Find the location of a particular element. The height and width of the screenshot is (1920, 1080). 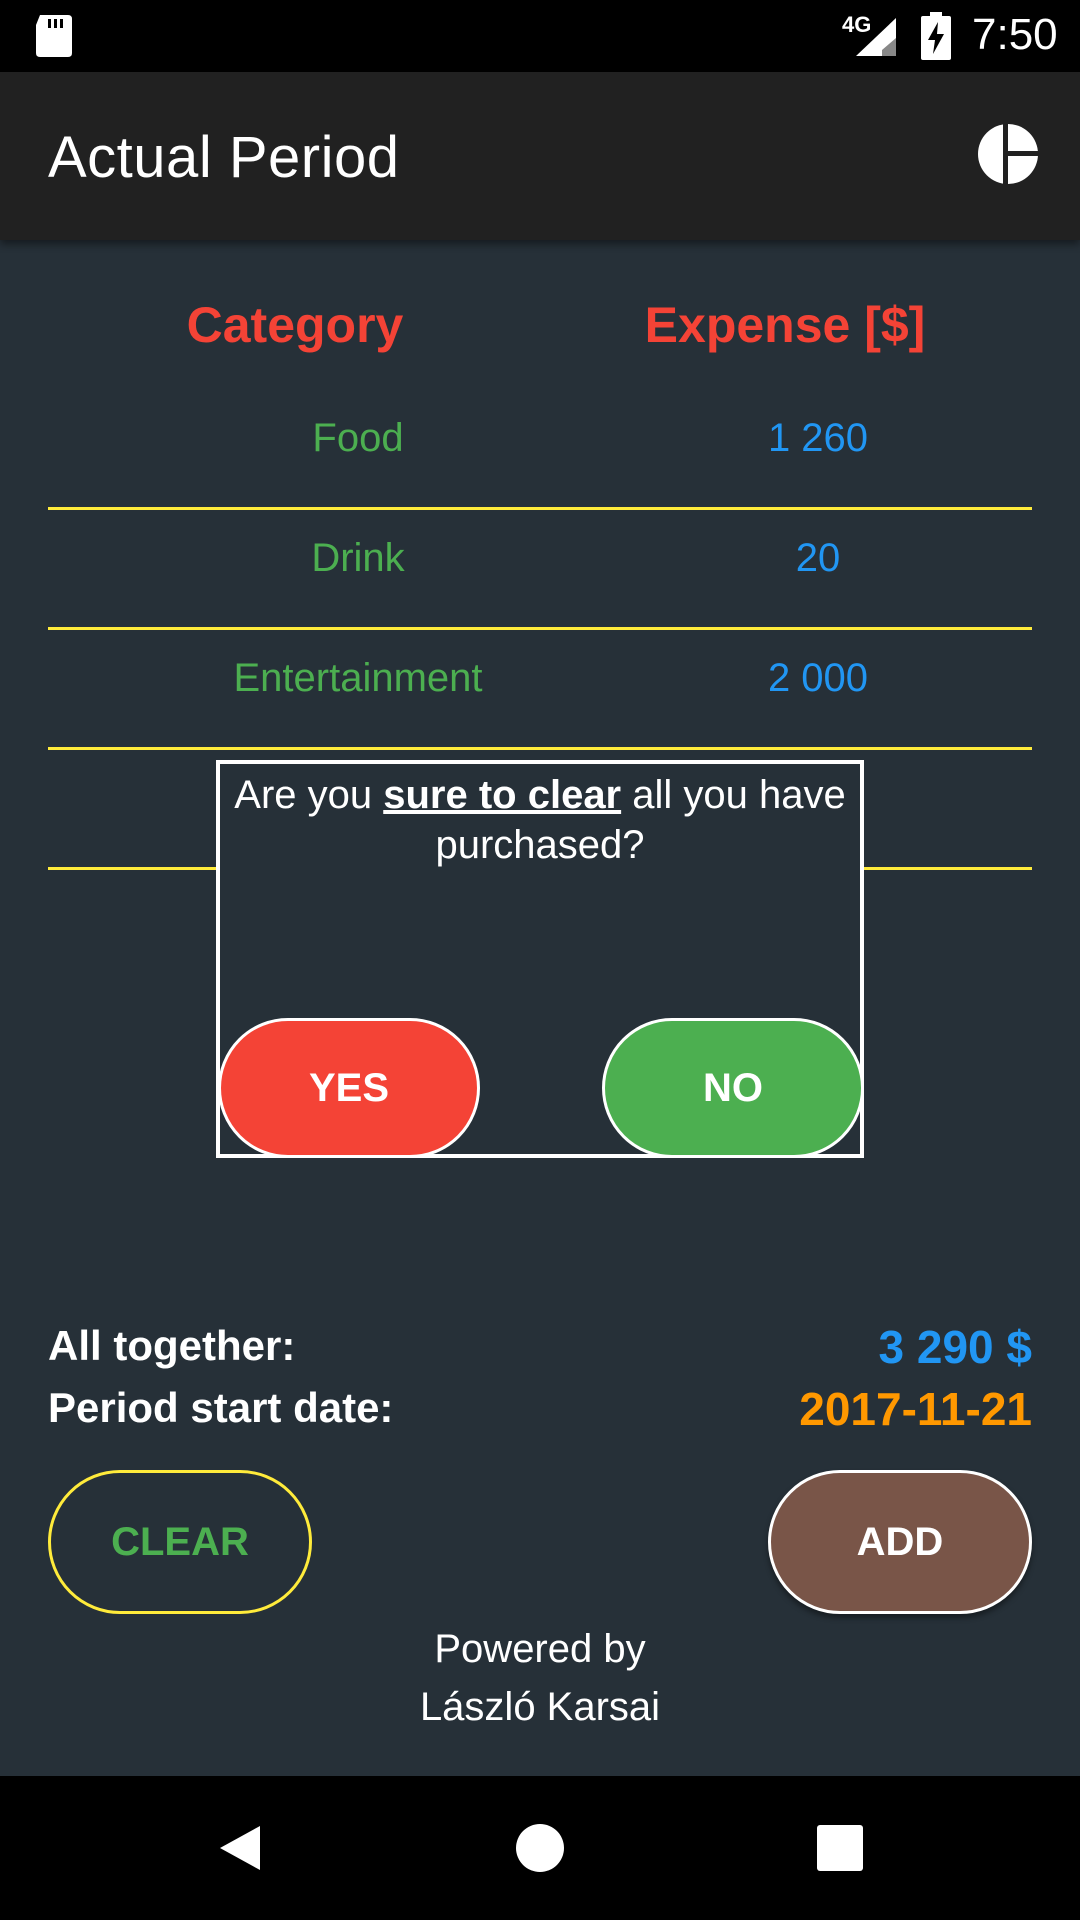

total-value: 3 290 $ is located at coordinates (955, 1347).